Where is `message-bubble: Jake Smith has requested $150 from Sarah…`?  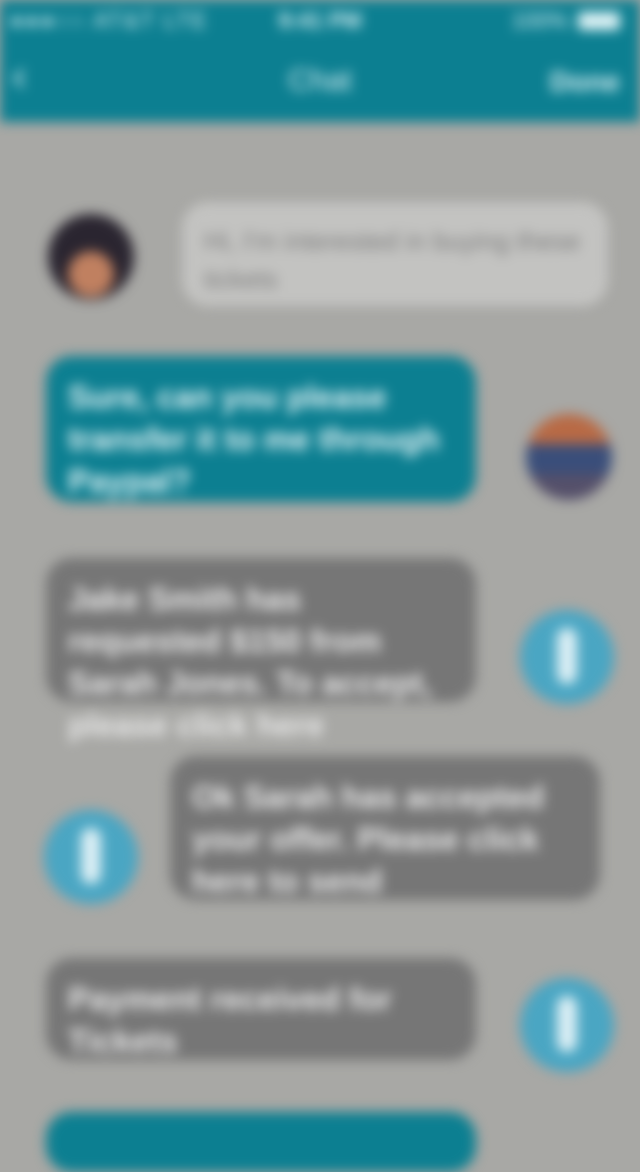
message-bubble: Jake Smith has requested $150 from Sarah… is located at coordinates (261, 650).